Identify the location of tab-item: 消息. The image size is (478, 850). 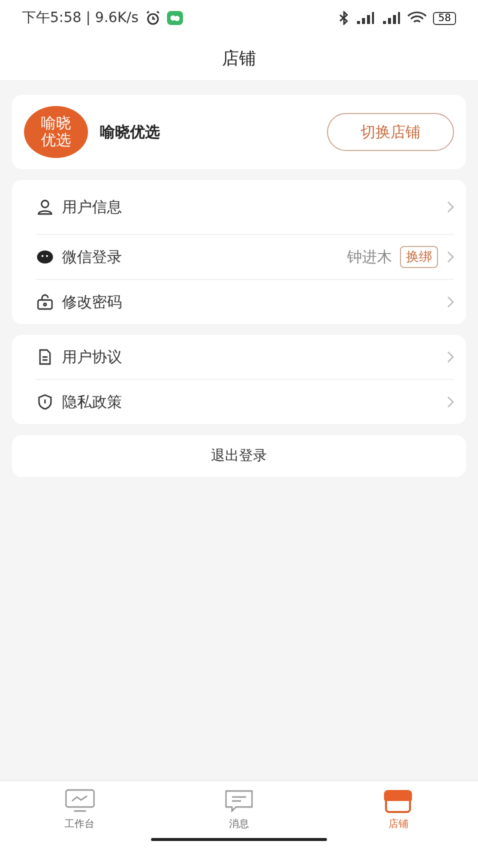
(239, 806).